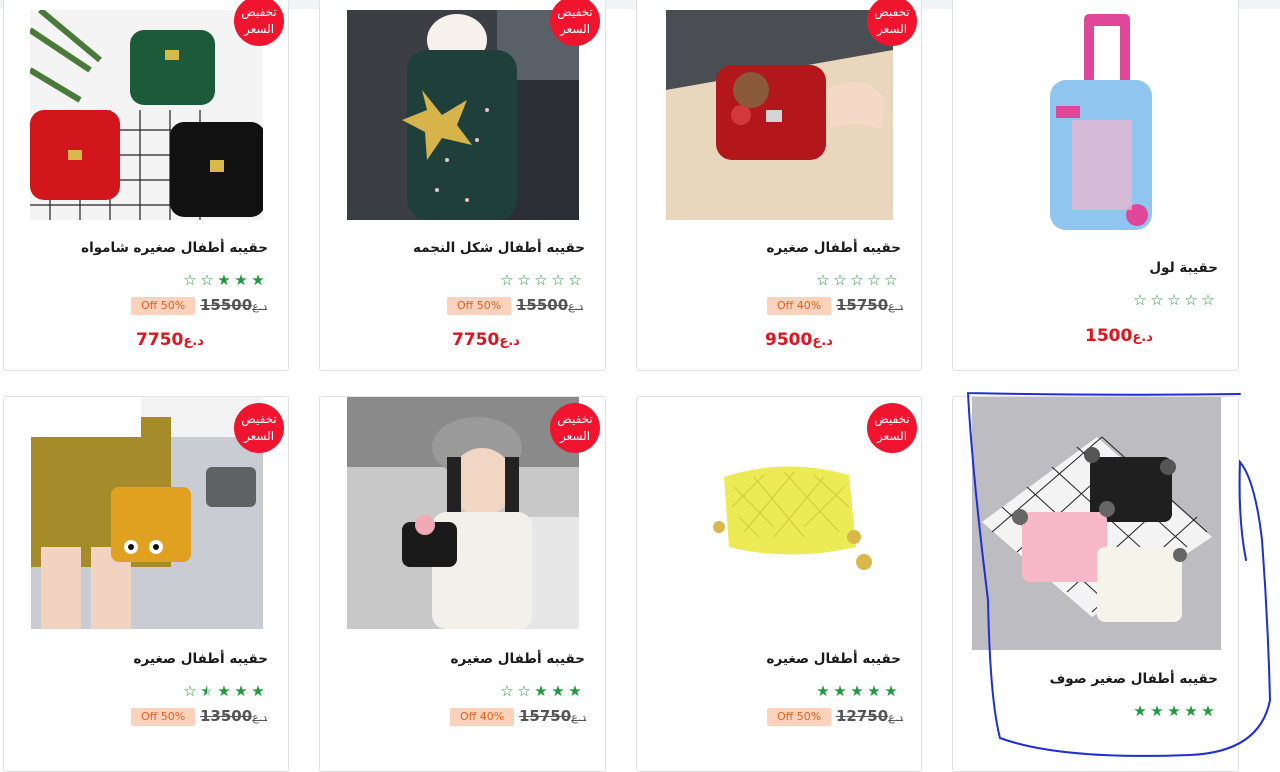 This screenshot has width=1280, height=772. Describe the element at coordinates (799, 340) in the screenshot. I see `price: 9500د.ع` at that location.